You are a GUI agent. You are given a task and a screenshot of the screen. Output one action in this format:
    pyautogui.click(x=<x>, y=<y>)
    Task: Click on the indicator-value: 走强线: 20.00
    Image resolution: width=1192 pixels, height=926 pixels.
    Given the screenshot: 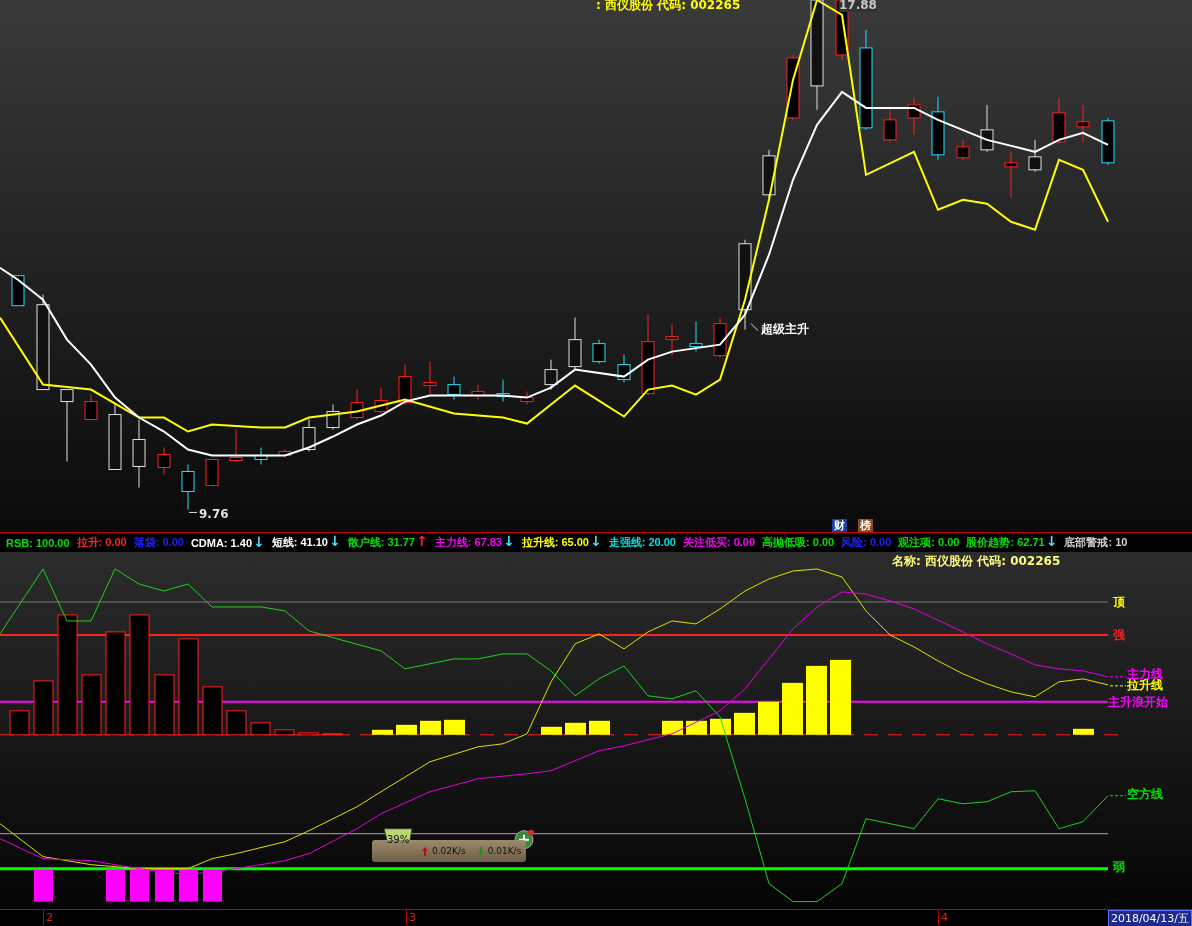 What is the action you would take?
    pyautogui.click(x=642, y=543)
    